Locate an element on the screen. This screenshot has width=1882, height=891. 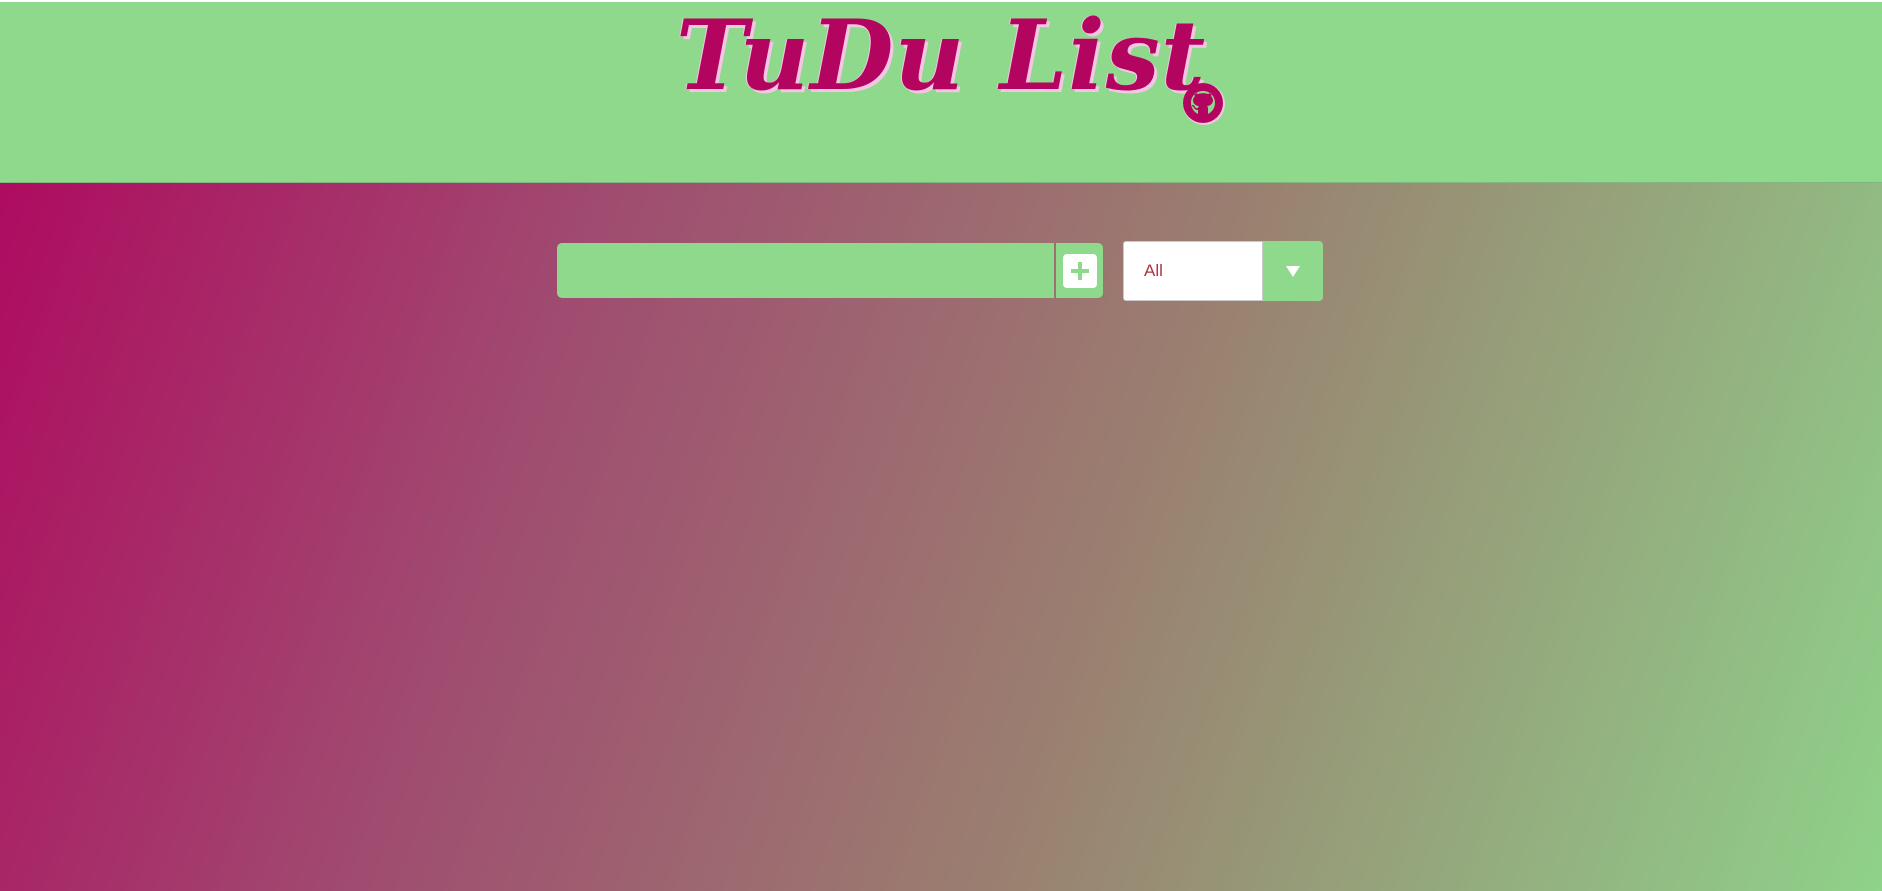
filter-dropdown-button is located at coordinates (1293, 271).